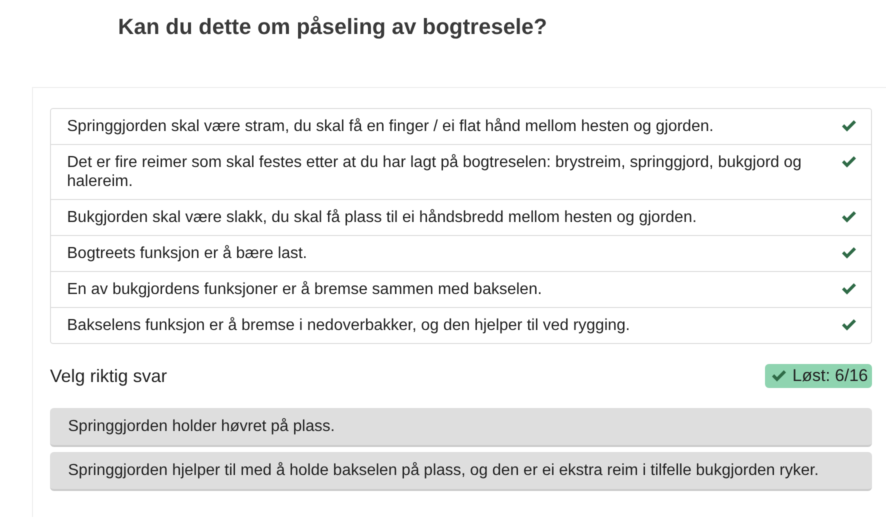  What do you see at coordinates (109, 376) in the screenshot?
I see `prompt-text: Velg riktig svar` at bounding box center [109, 376].